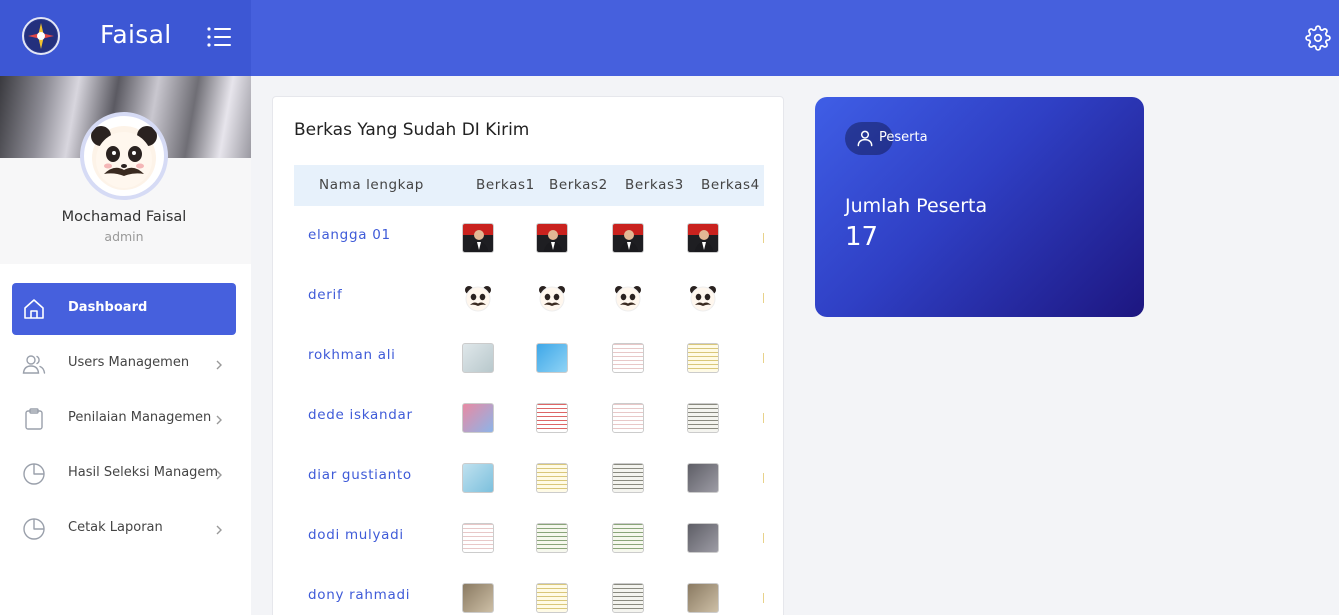  I want to click on stat-value: 17, so click(862, 237).